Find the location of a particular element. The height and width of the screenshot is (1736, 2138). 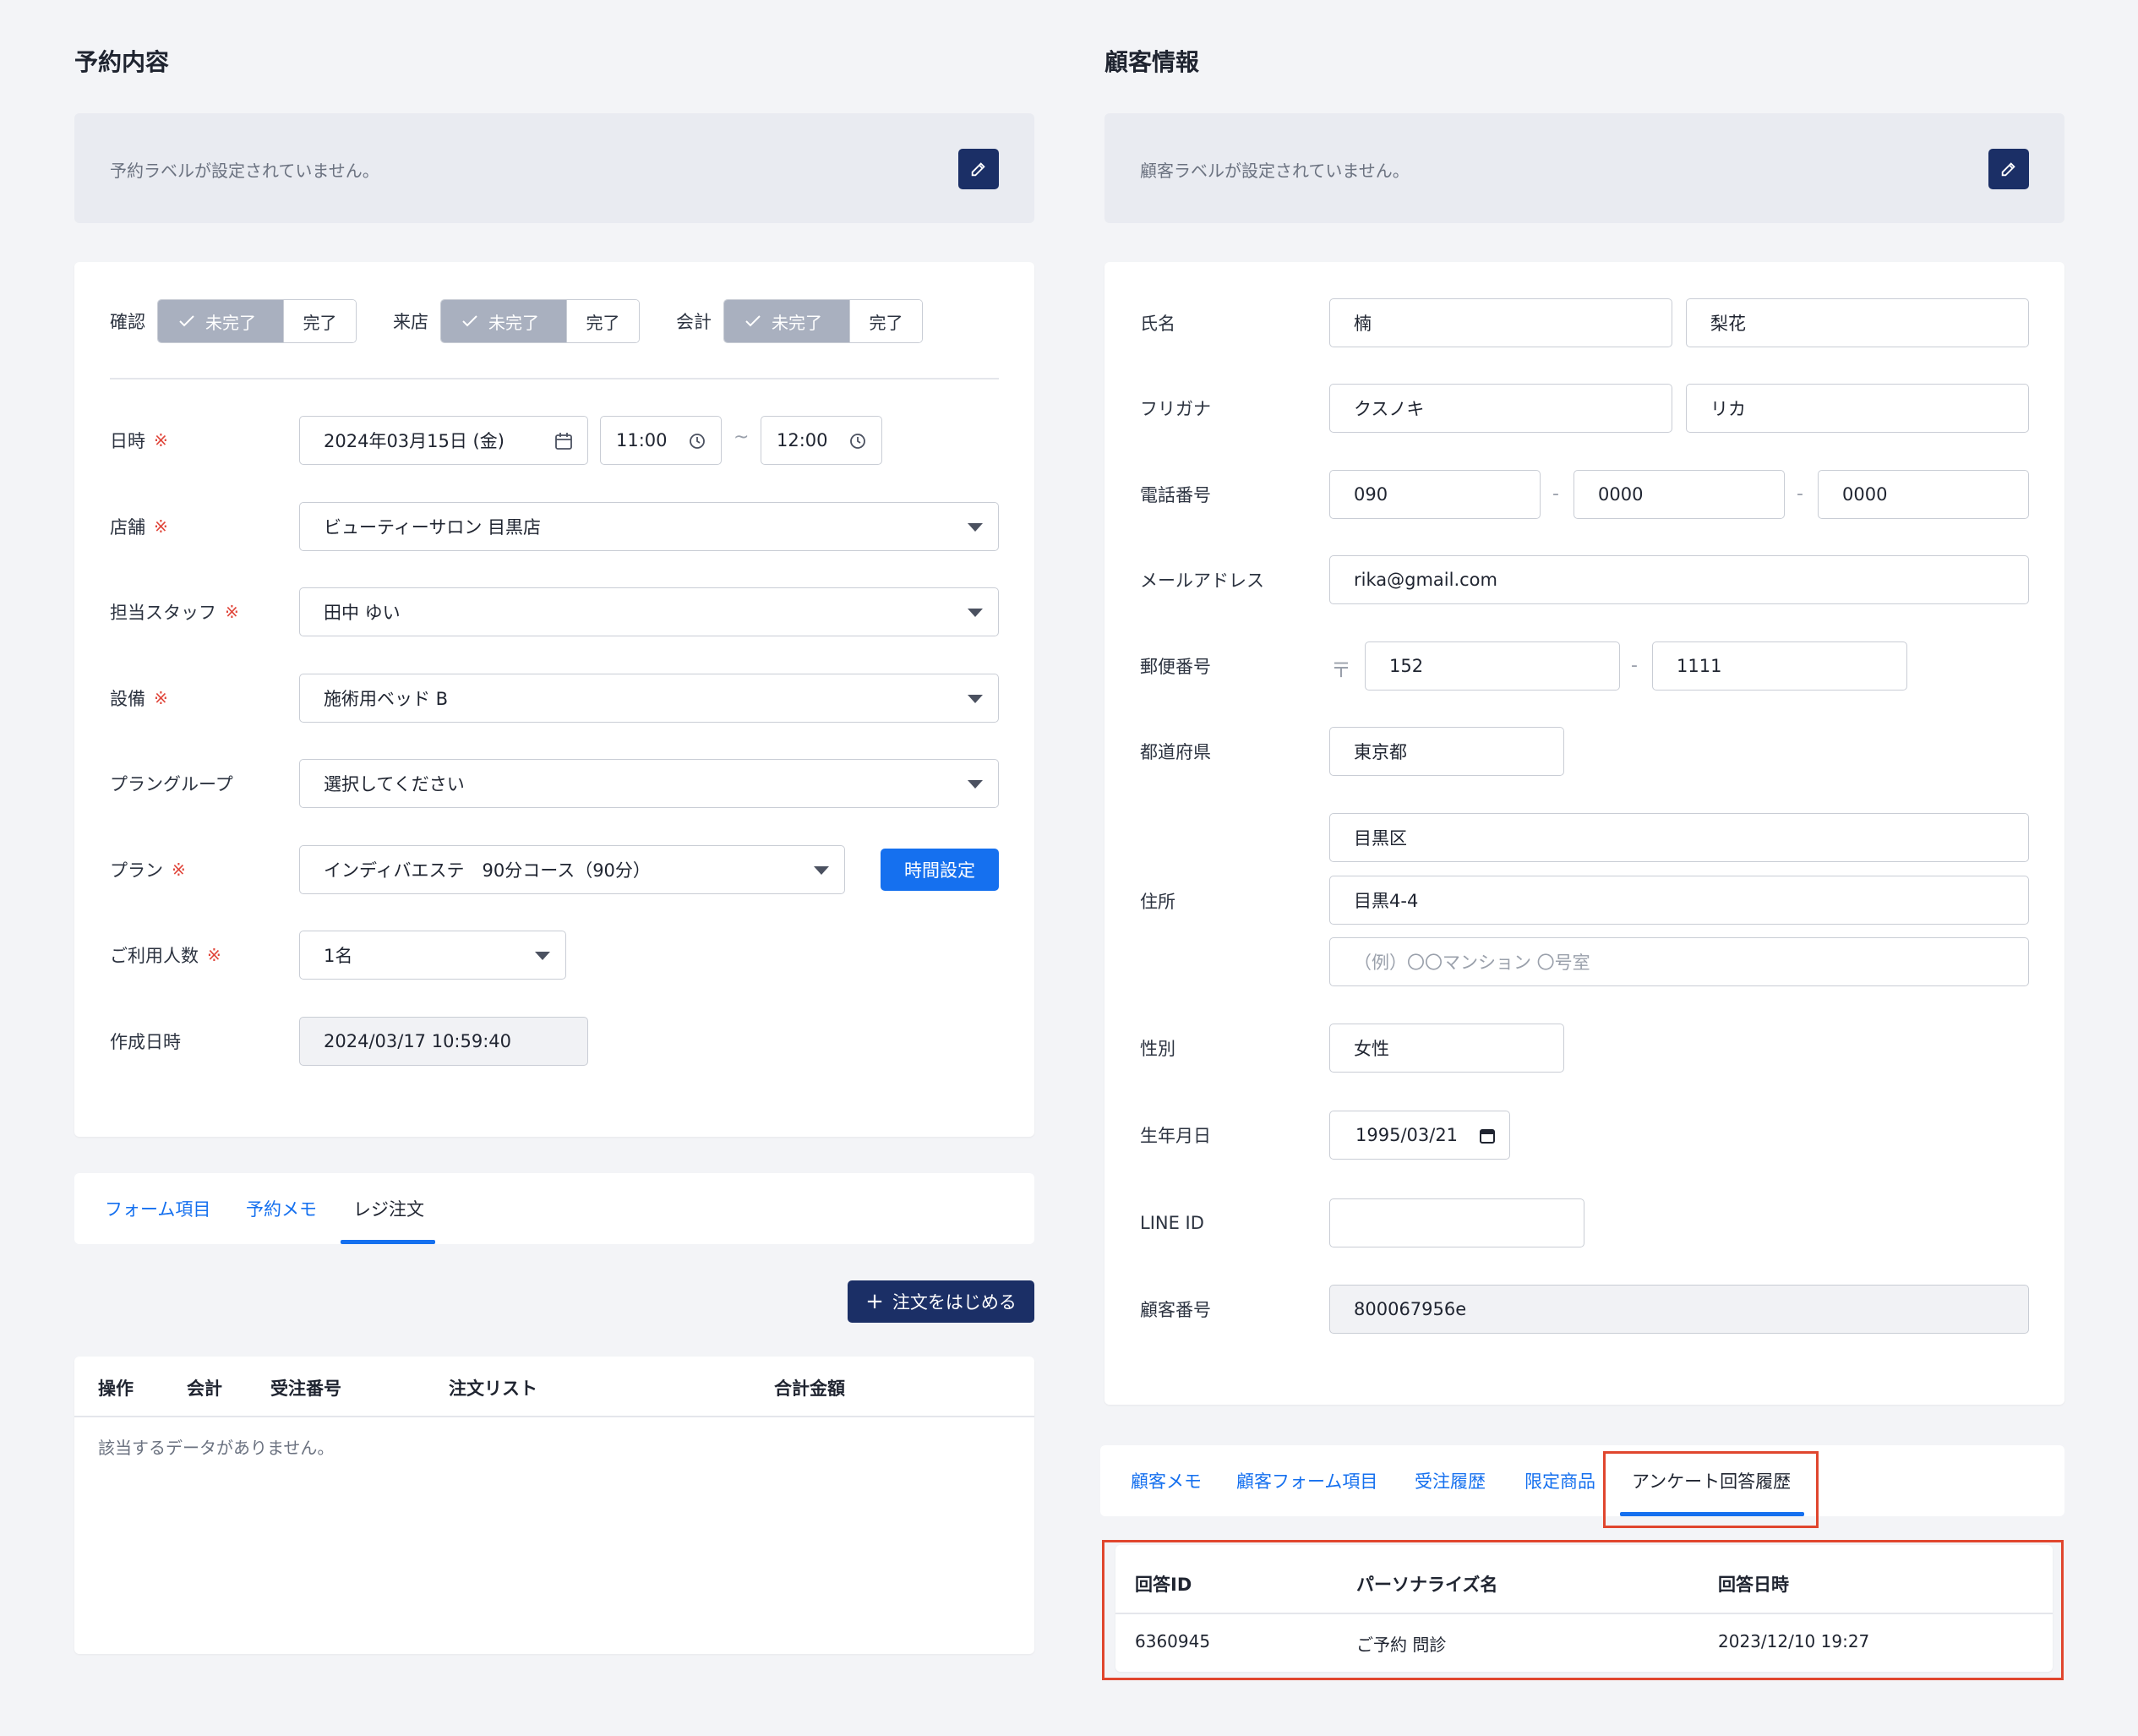

reservation-tabs: フォーム項目 予約メモ レジ注文 is located at coordinates (554, 1208).